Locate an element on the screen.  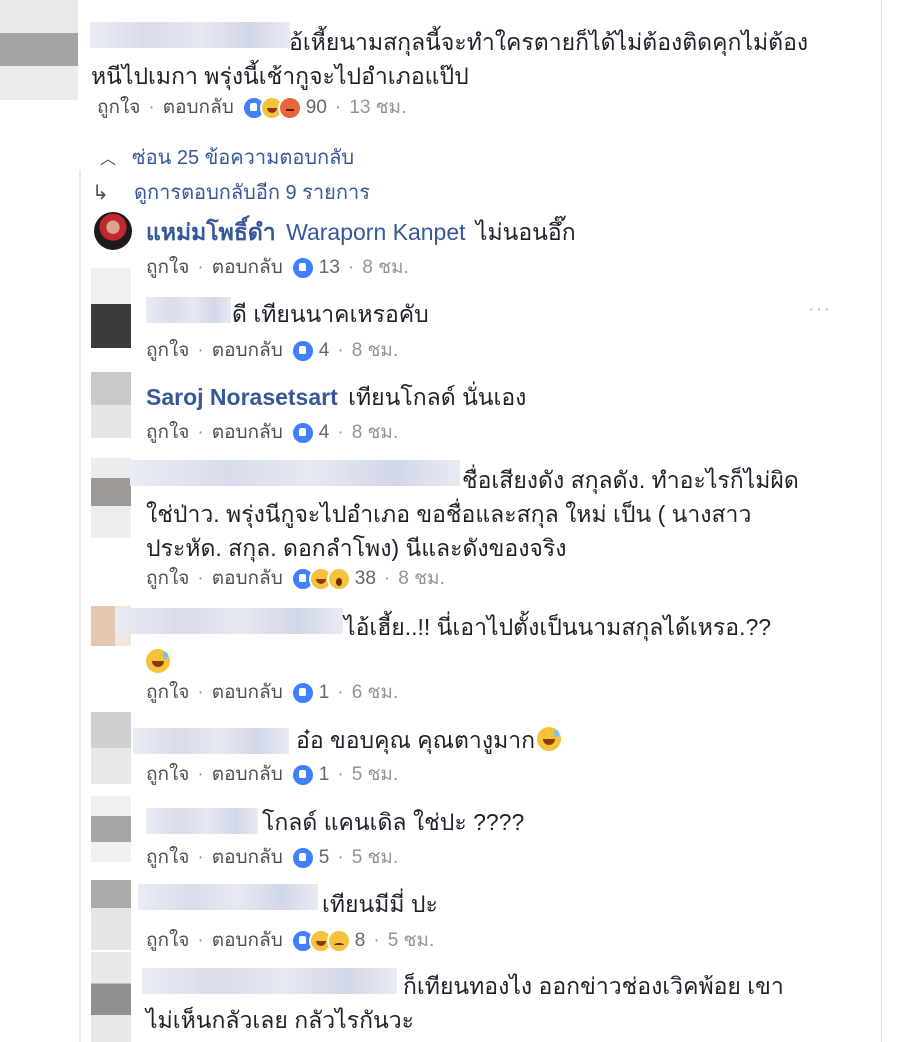
comment-actions: ถูกใจ · ตอบกลับ 1 · 6 ชม. is located at coordinates (272, 693).